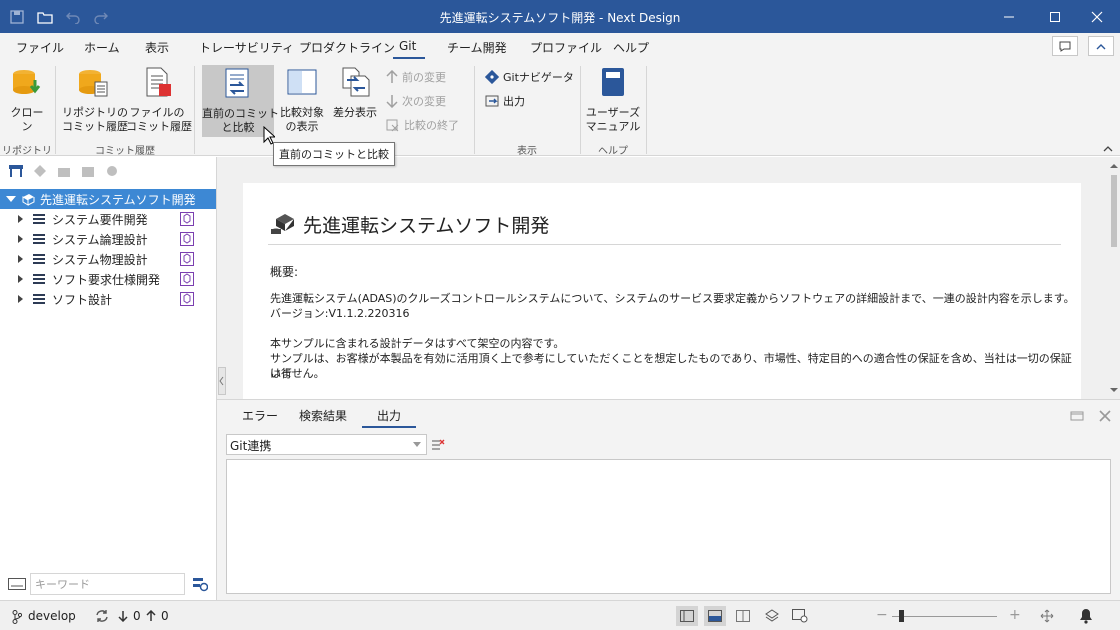 This screenshot has width=1120, height=630. I want to click on file-history-button: ファイルの コミット履歴, so click(159, 100).